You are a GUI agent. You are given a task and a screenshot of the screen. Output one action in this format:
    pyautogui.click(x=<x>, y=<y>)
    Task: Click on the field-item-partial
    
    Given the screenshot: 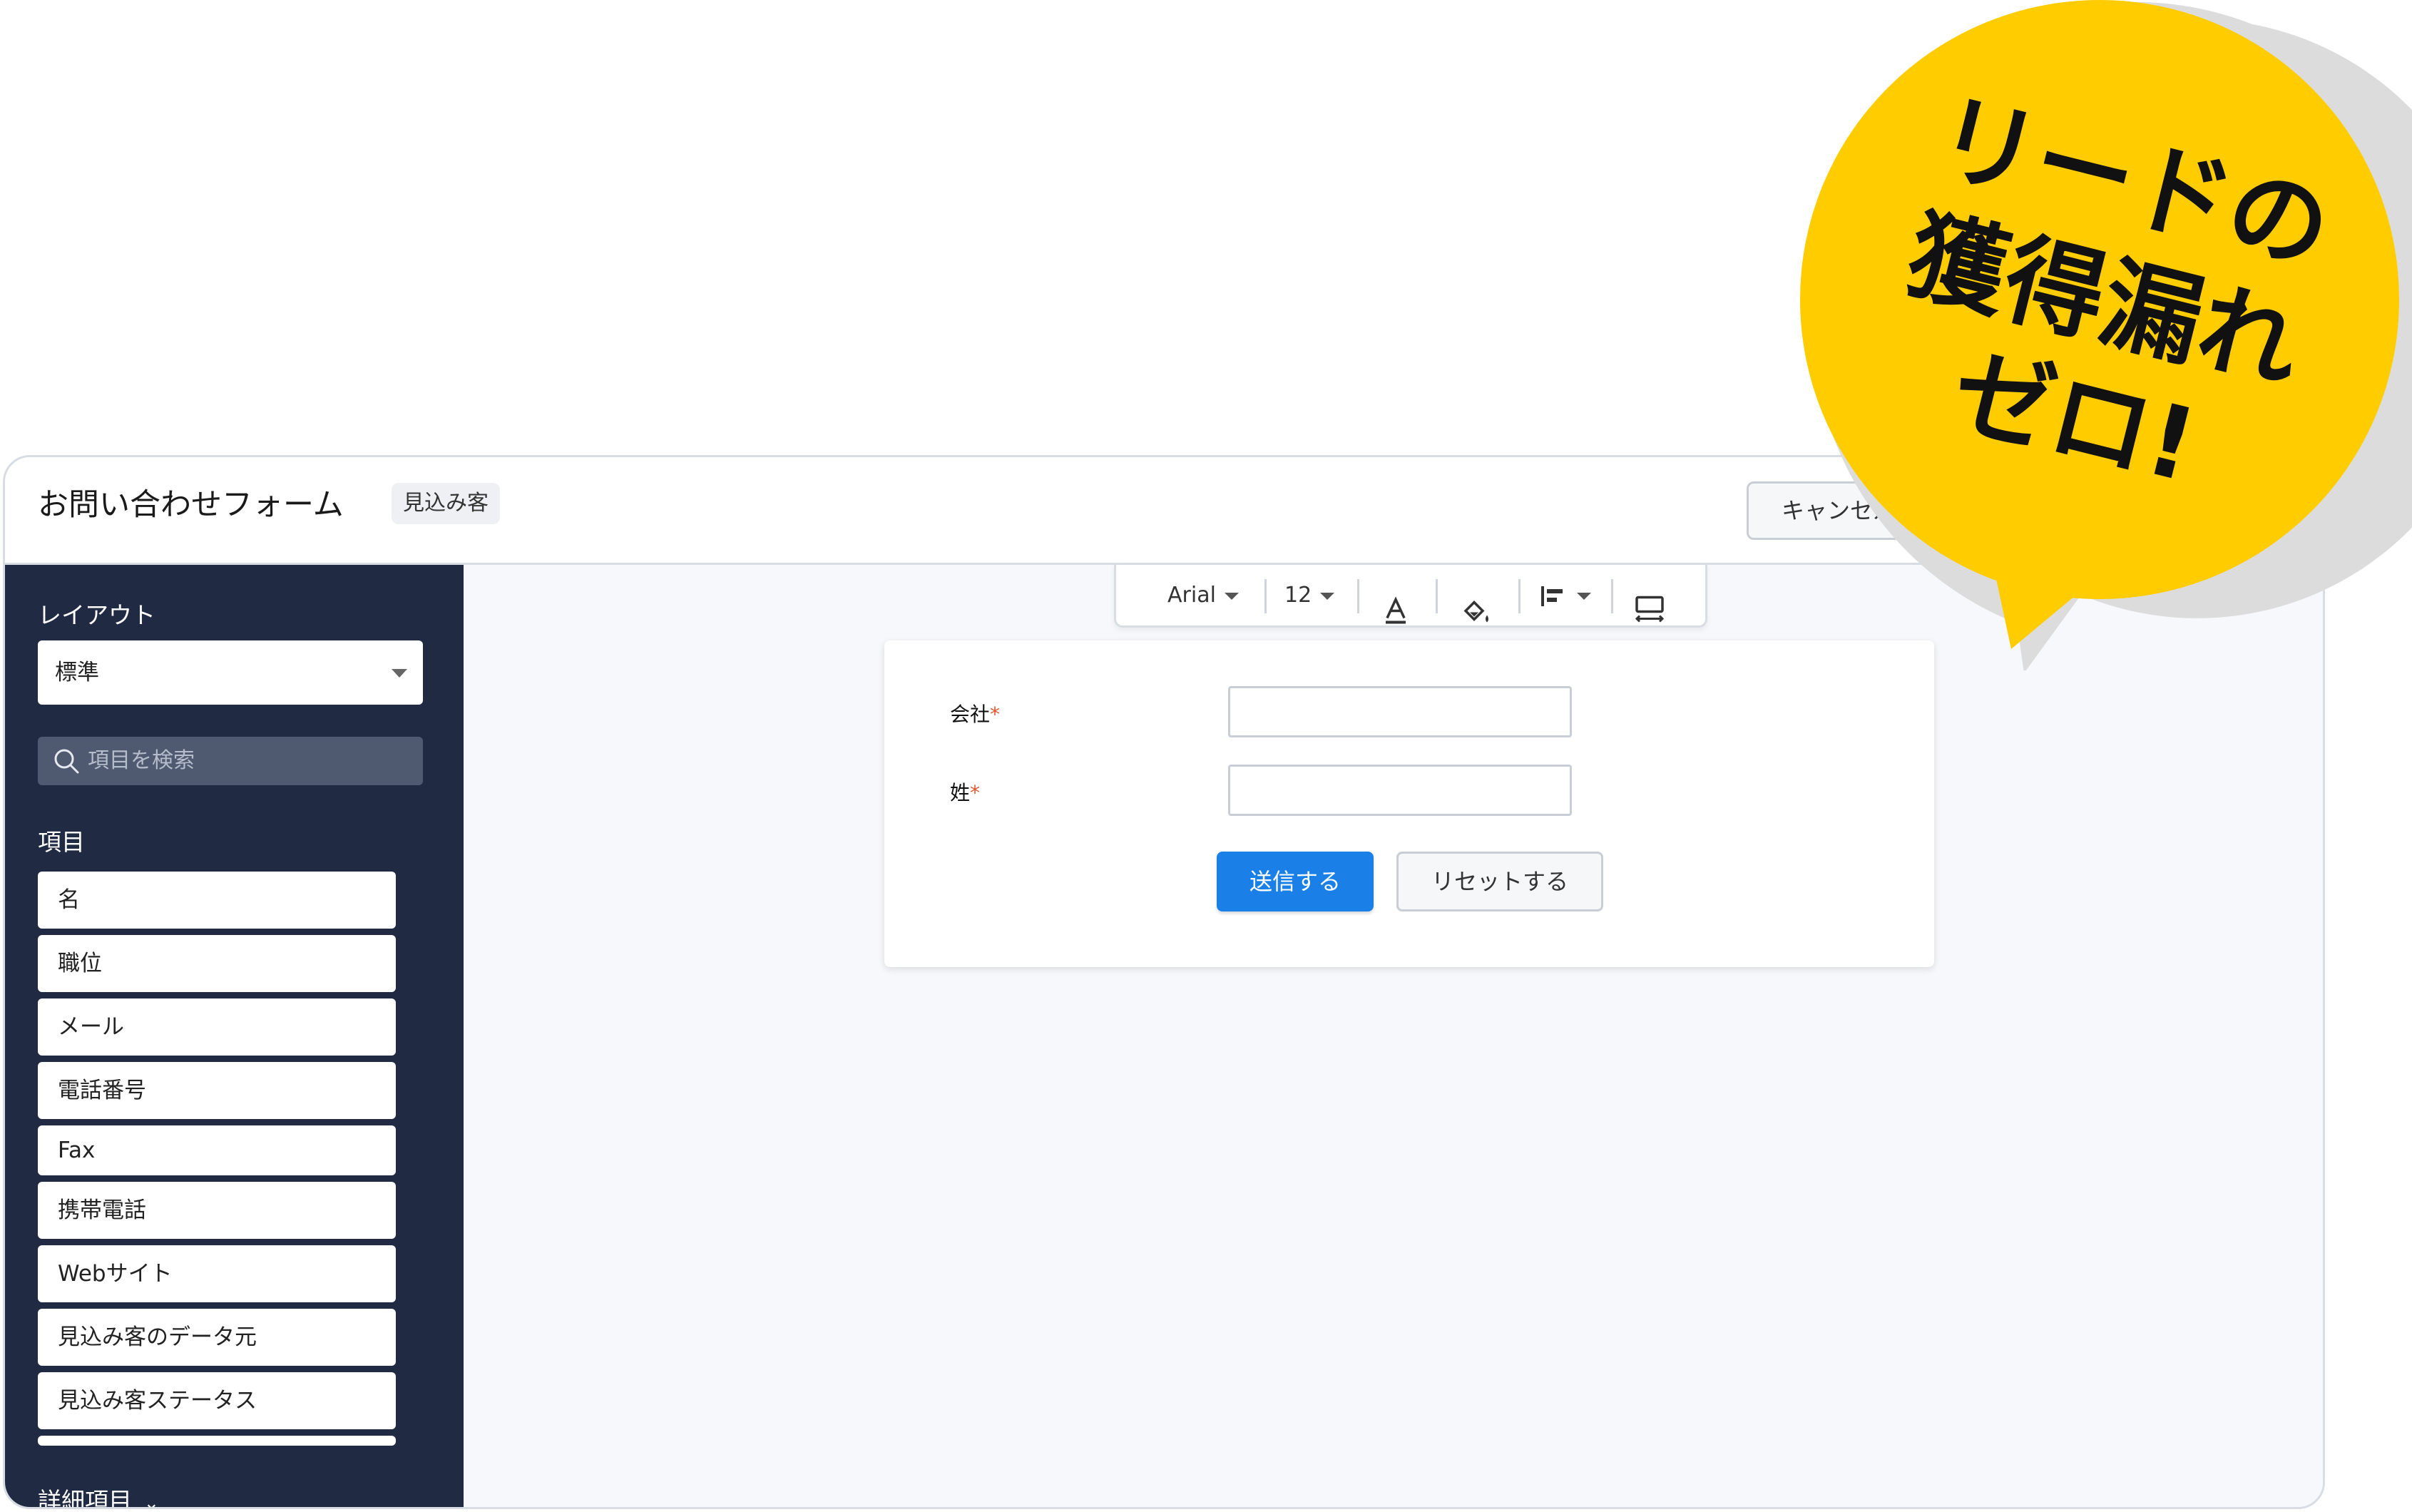 What is the action you would take?
    pyautogui.click(x=217, y=1441)
    